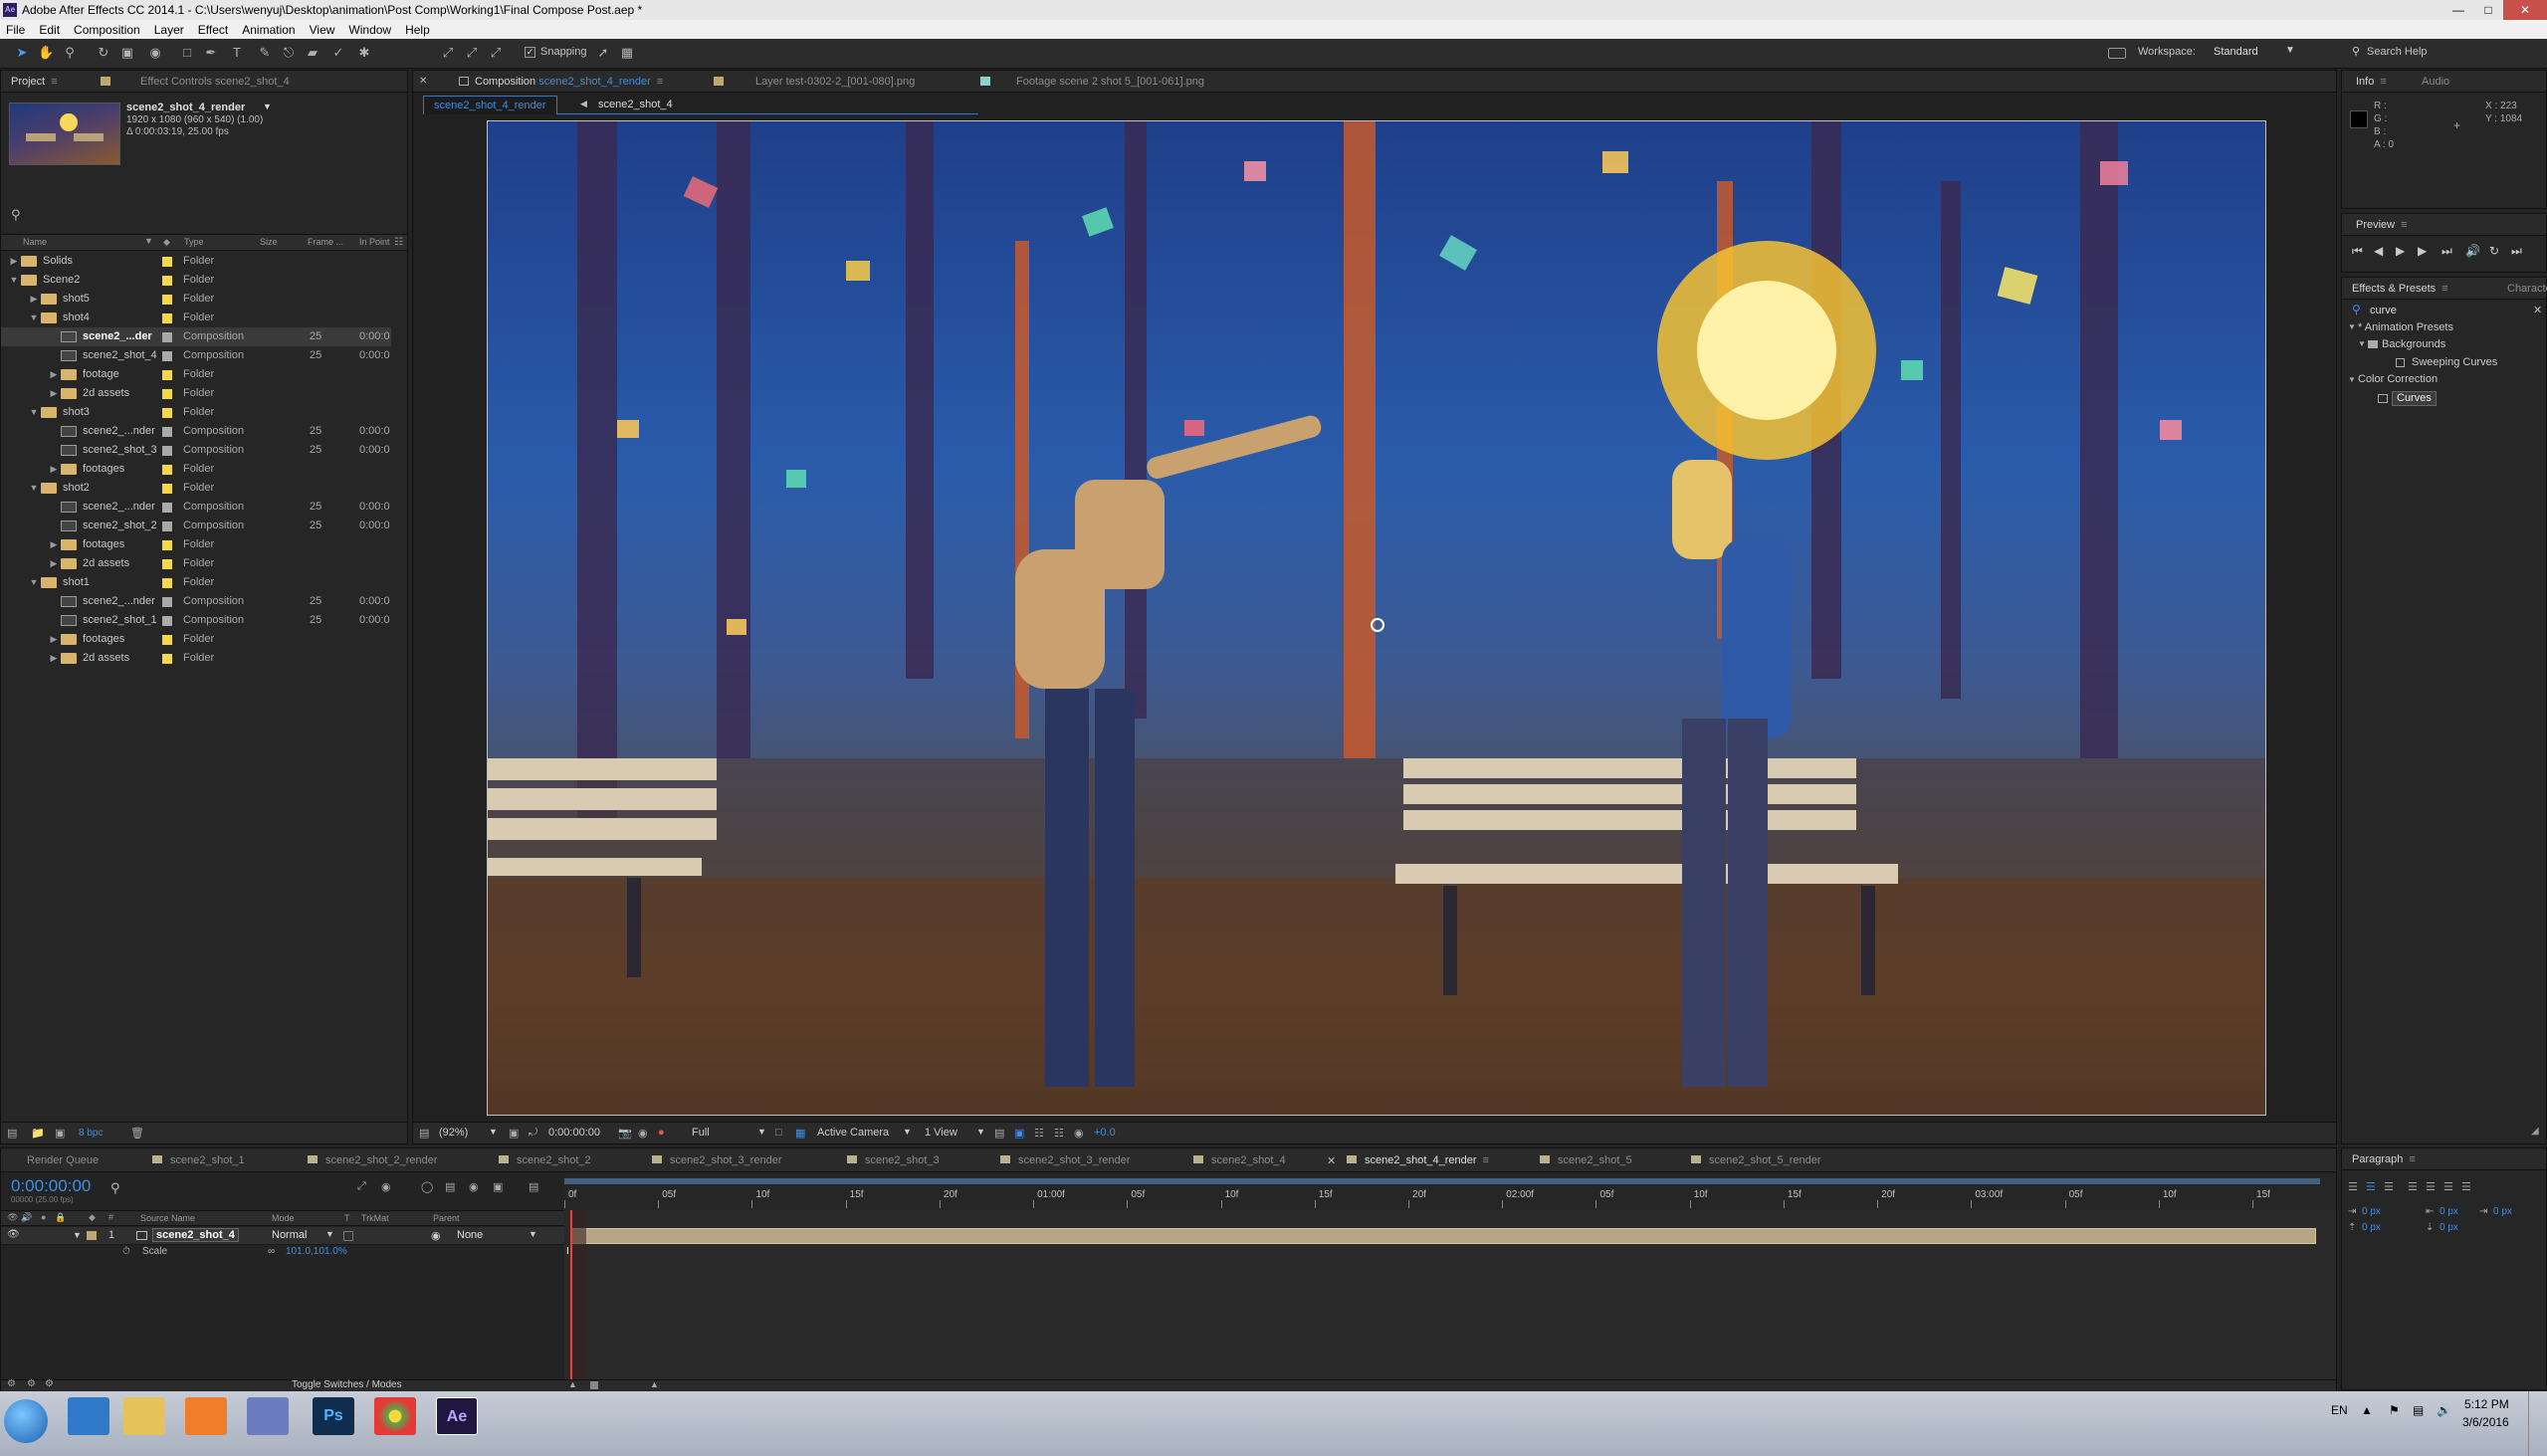 This screenshot has width=2547, height=1456. Describe the element at coordinates (88, 1416) in the screenshot. I see `internet-explorer-icon` at that location.